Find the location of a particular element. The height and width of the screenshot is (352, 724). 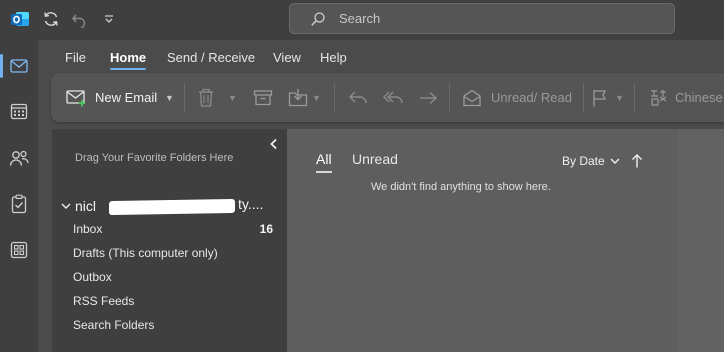

tab-send-receive: Send / Receive is located at coordinates (211, 57).